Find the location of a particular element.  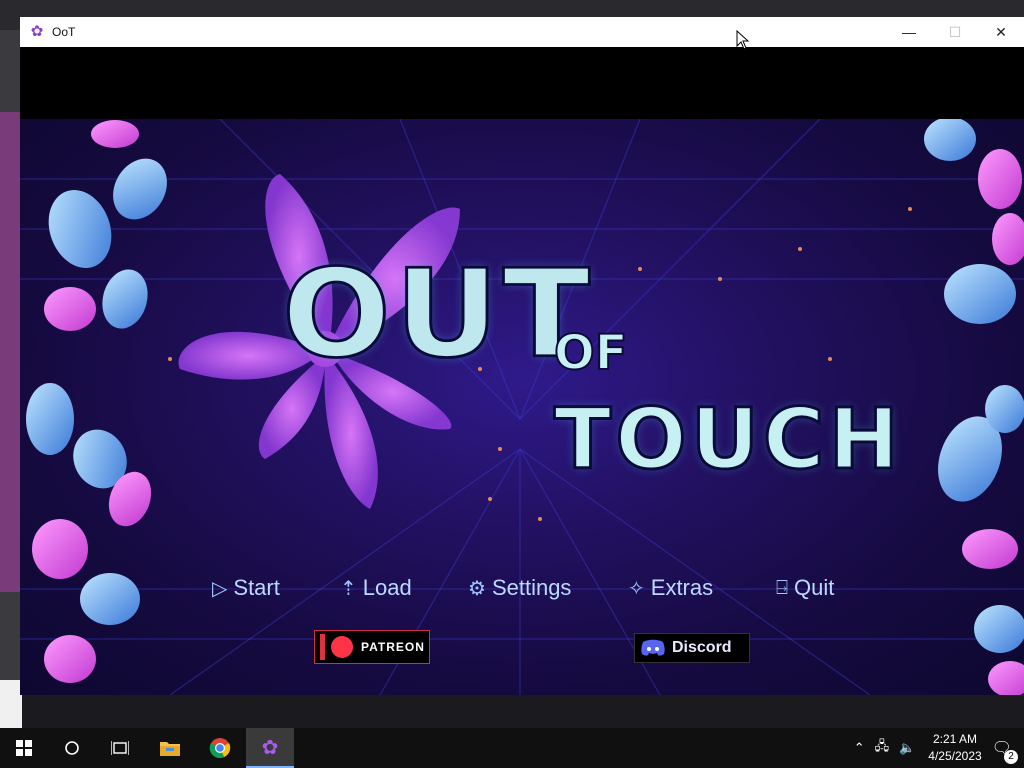

network-icon: 🖧 is located at coordinates (882, 748).